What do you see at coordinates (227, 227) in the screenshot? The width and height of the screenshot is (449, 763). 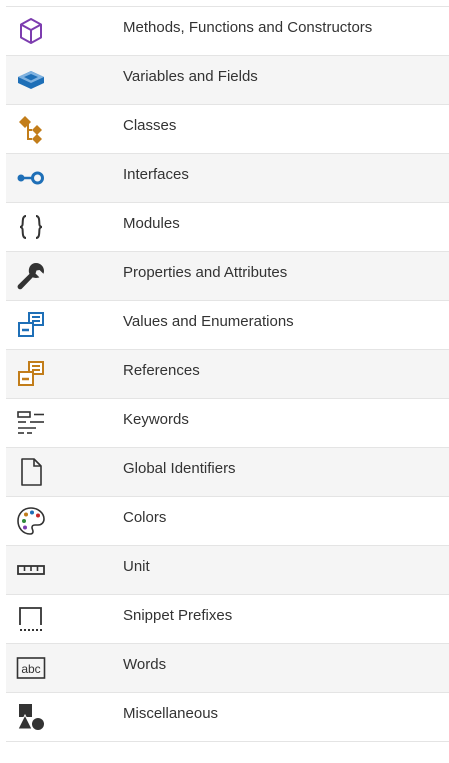 I see `legend-row: Modules` at bounding box center [227, 227].